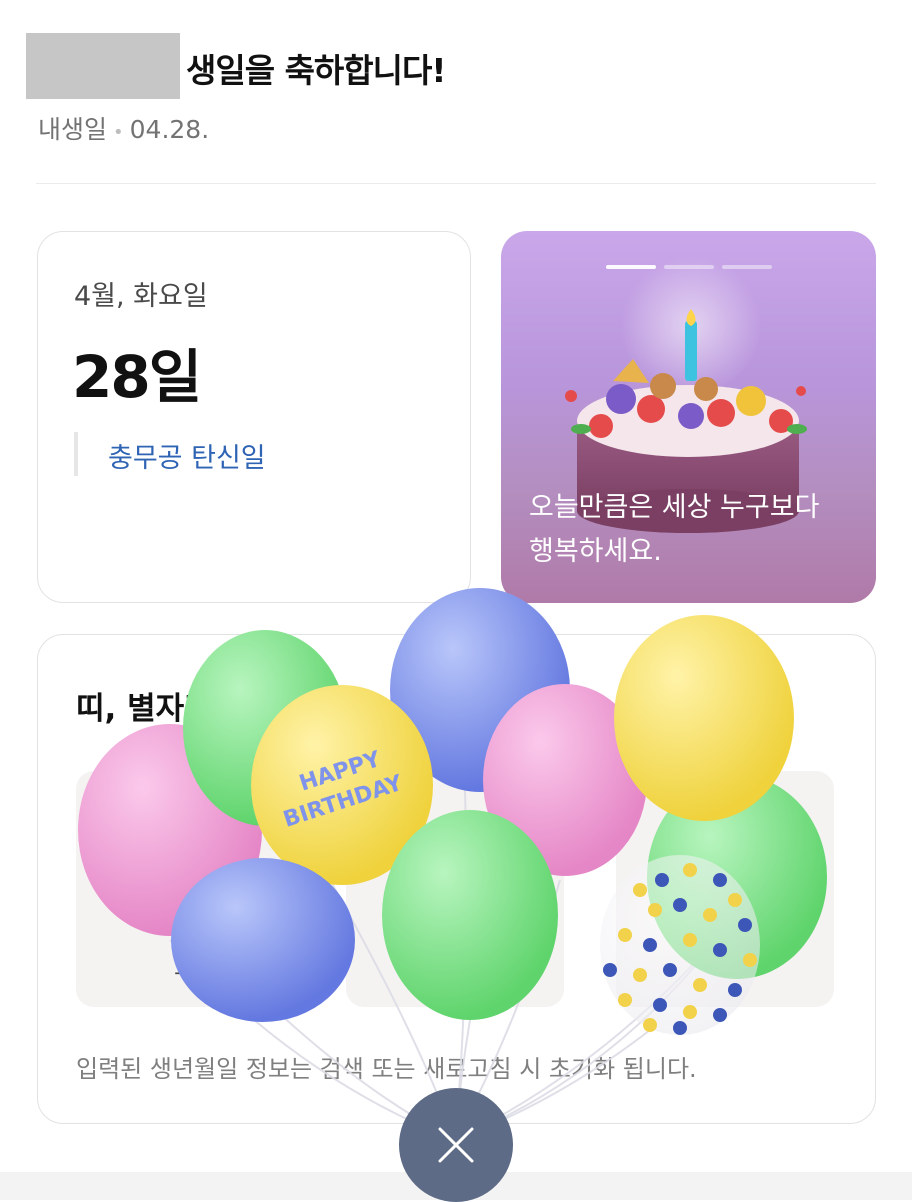  Describe the element at coordinates (680, 945) in the screenshot. I see `balloon-confetti` at that location.